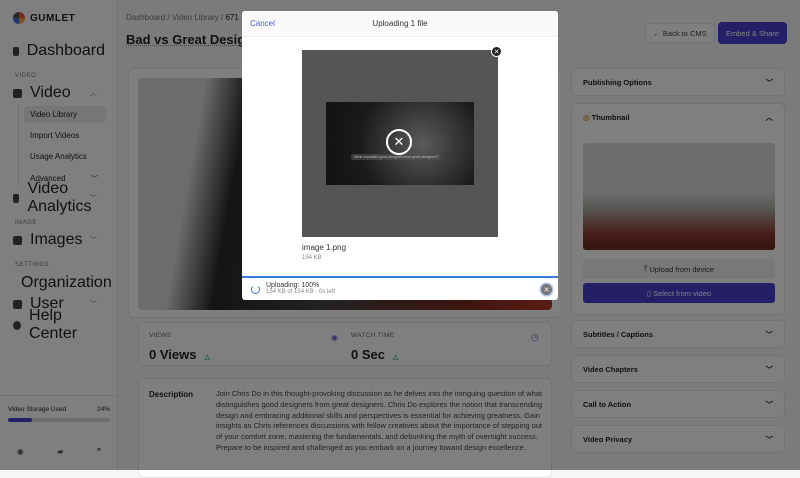 Image resolution: width=800 pixels, height=478 pixels. Describe the element at coordinates (255, 289) in the screenshot. I see `spinner-icon` at that location.